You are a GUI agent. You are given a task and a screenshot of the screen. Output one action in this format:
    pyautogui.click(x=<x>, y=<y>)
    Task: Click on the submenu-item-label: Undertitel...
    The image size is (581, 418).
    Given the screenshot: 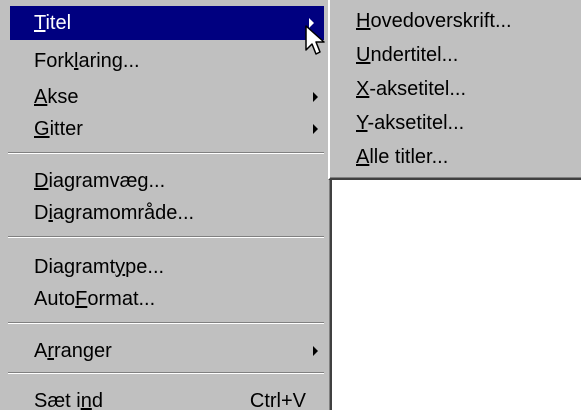 What is the action you would take?
    pyautogui.click(x=407, y=55)
    